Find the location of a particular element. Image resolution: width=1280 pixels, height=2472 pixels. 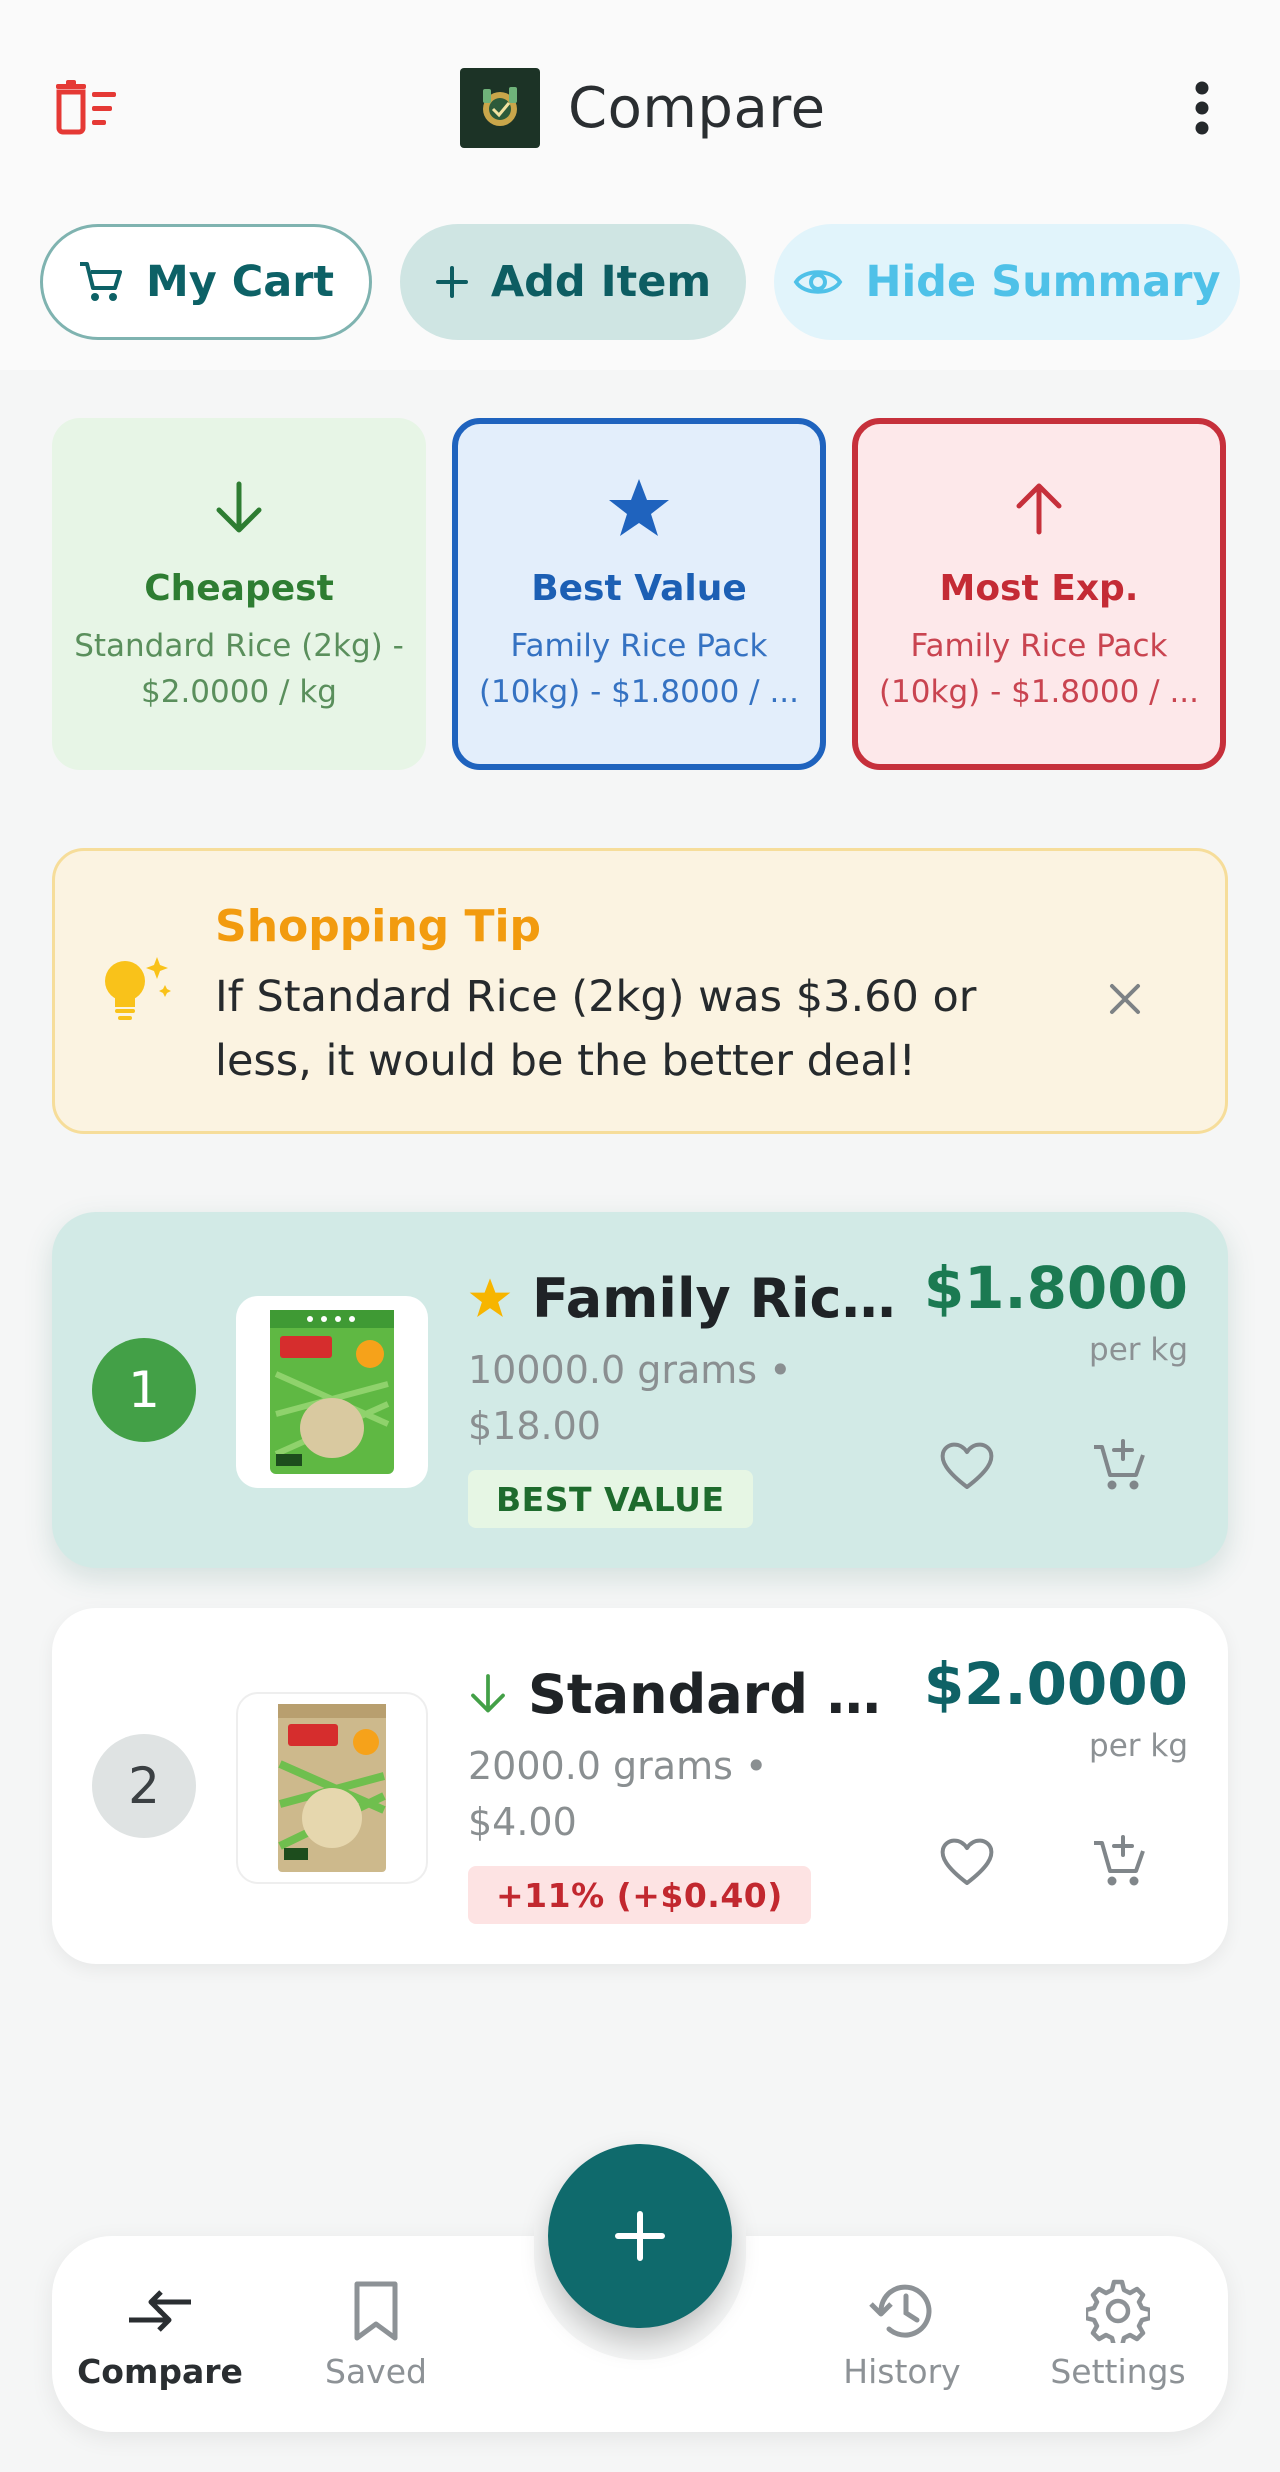

status-badge: BEST VALUE is located at coordinates (610, 1499).